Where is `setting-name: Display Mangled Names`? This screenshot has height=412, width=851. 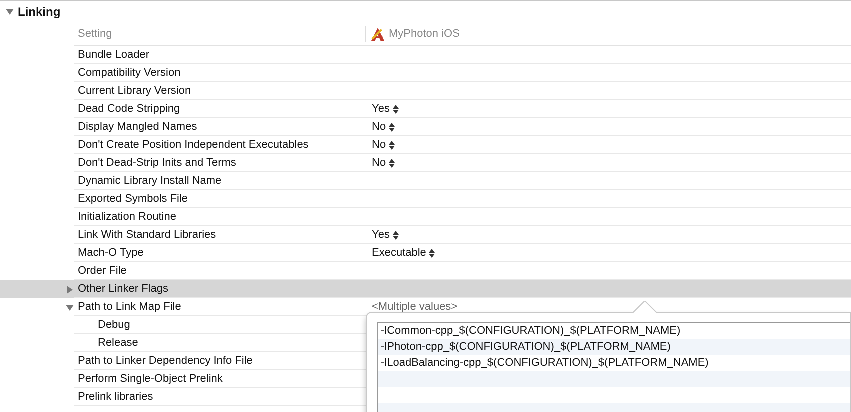 setting-name: Display Mangled Names is located at coordinates (138, 127).